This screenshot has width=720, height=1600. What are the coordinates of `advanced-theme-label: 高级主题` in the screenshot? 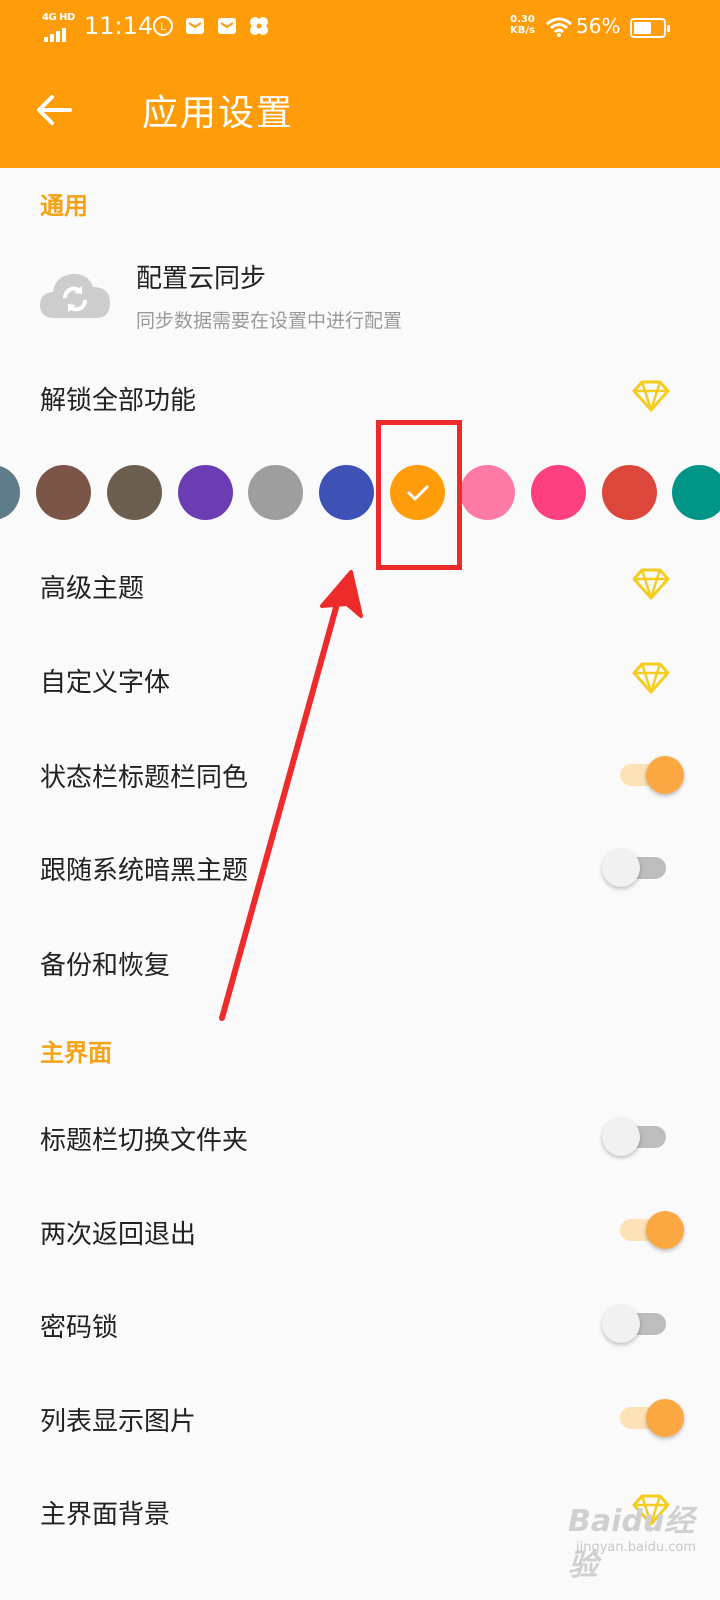 It's located at (92, 589).